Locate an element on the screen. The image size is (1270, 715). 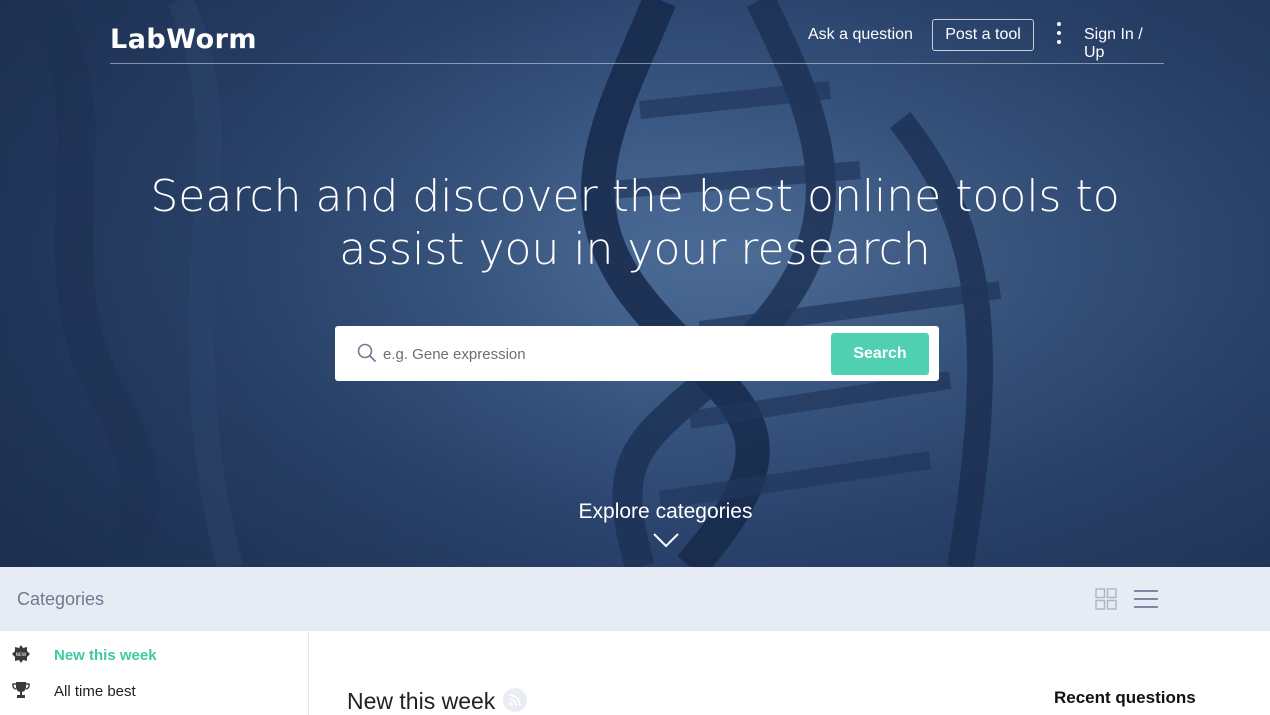
category-sidebar: NEW New this week All time best is located at coordinates (154, 673).